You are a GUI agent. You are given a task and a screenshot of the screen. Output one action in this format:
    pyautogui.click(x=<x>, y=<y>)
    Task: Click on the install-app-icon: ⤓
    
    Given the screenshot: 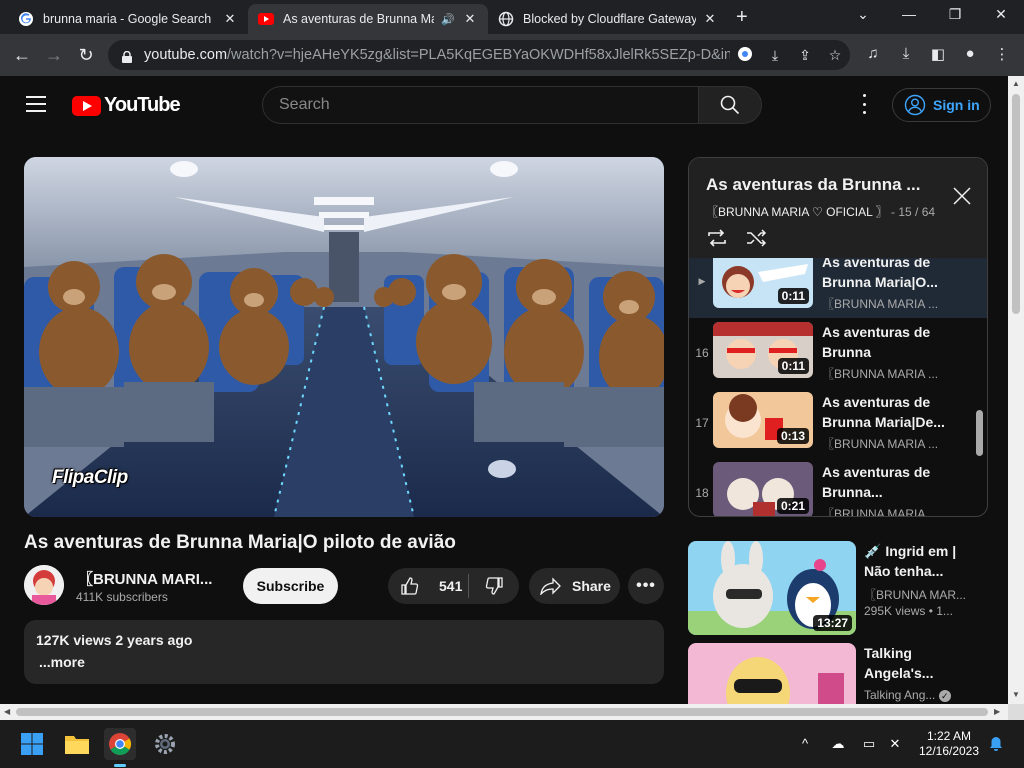 What is the action you would take?
    pyautogui.click(x=775, y=55)
    